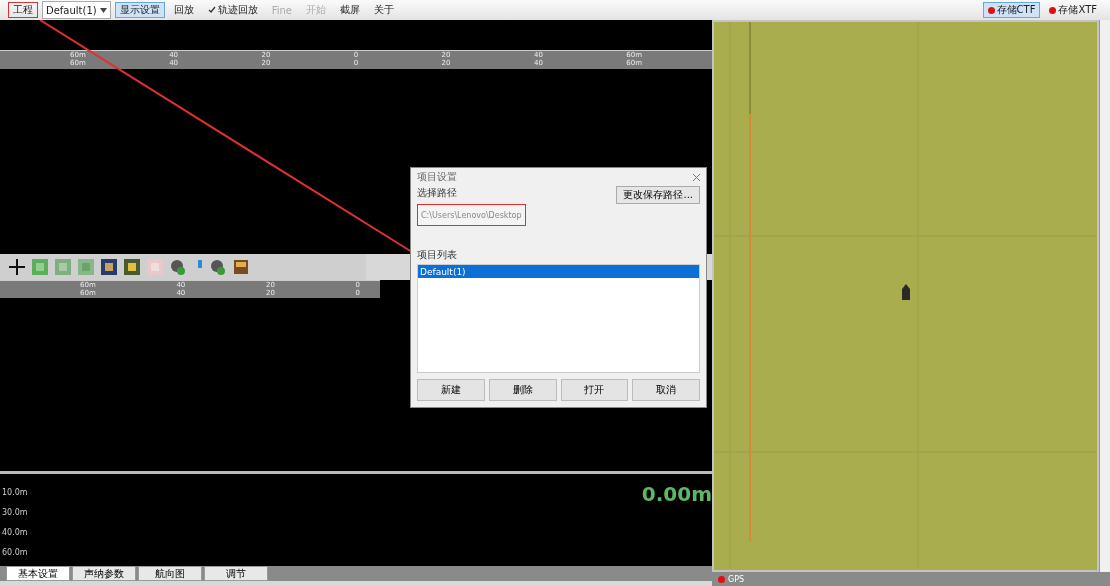 The height and width of the screenshot is (586, 1110). I want to click on status-text: GPS, so click(736, 579).